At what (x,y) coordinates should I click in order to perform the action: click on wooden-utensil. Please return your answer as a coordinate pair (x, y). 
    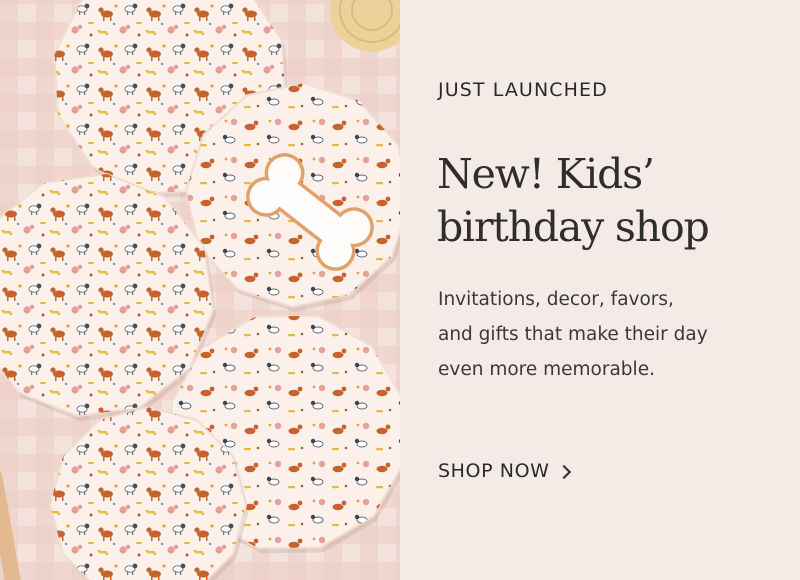
    Looking at the image, I should click on (11, 524).